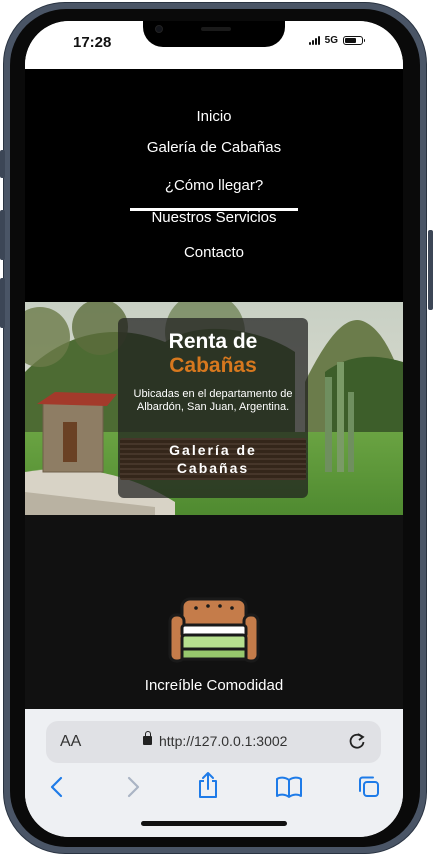 Image resolution: width=433 pixels, height=859 pixels. Describe the element at coordinates (213, 365) in the screenshot. I see `hero-title-accent: Cabañas` at that location.